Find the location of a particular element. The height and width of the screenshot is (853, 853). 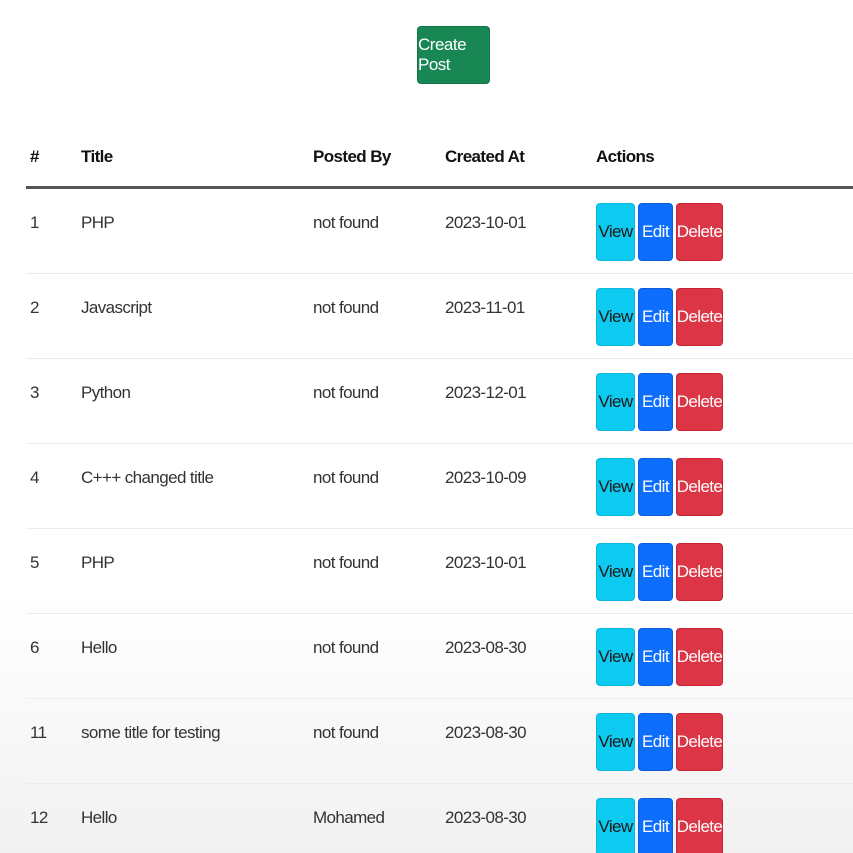

row-posted-by: Mohamed is located at coordinates (349, 817).